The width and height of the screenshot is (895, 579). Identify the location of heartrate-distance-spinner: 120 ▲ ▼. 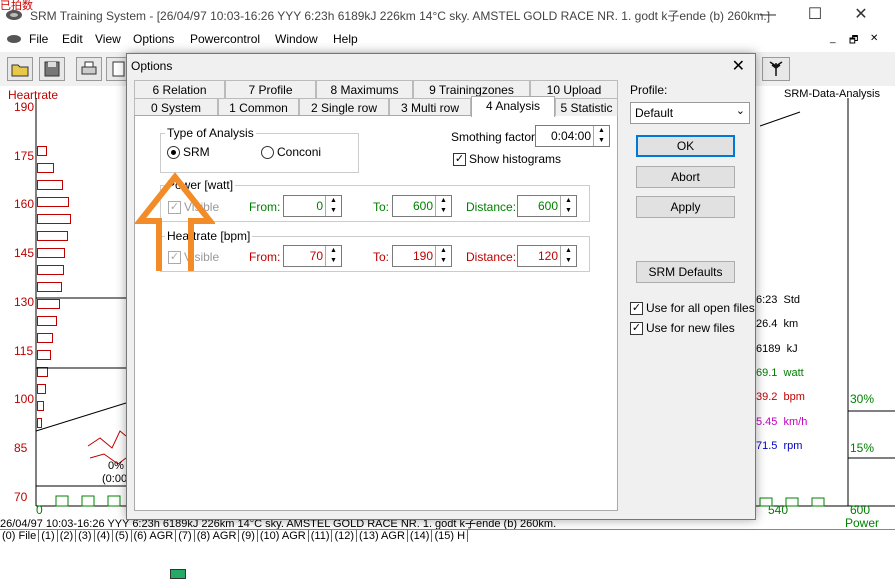
(547, 256).